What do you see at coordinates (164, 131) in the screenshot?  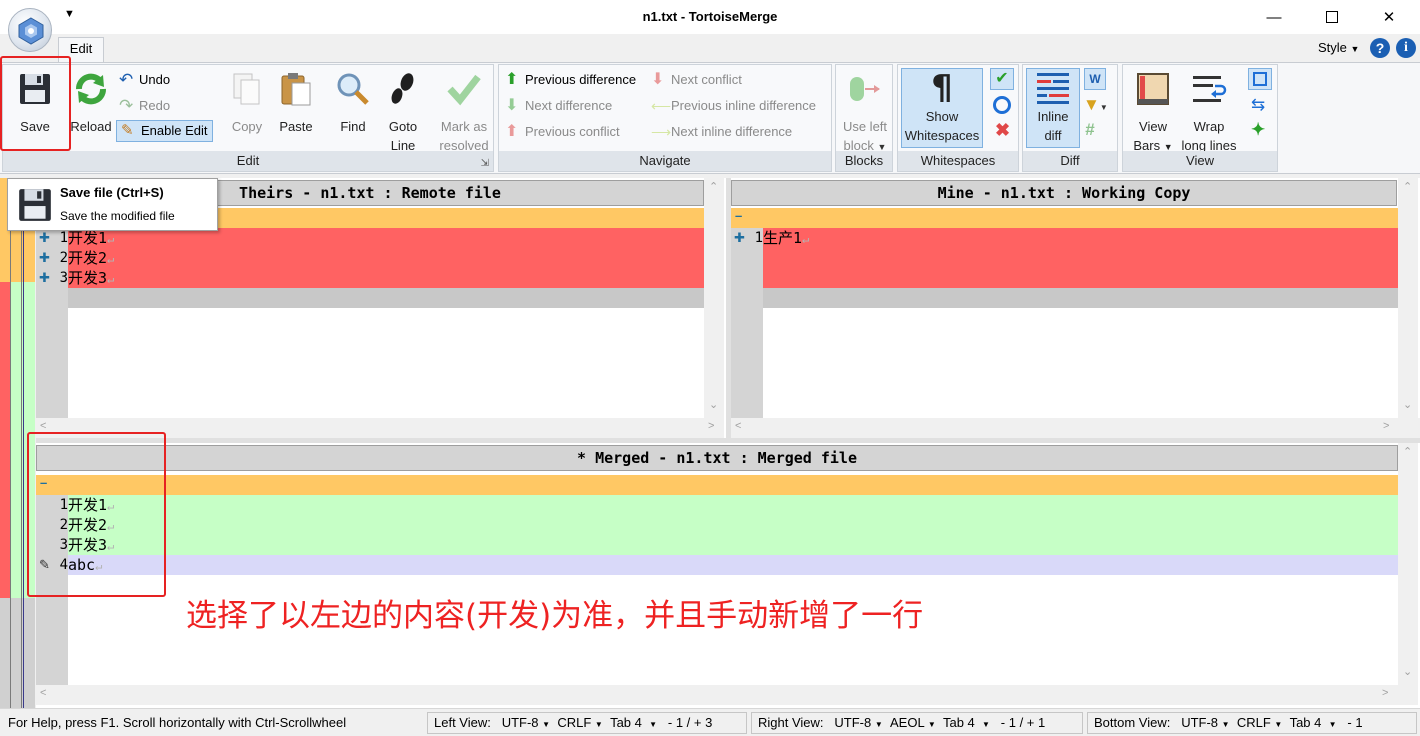 I see `enable-edit-button: ✎ Enable Edit` at bounding box center [164, 131].